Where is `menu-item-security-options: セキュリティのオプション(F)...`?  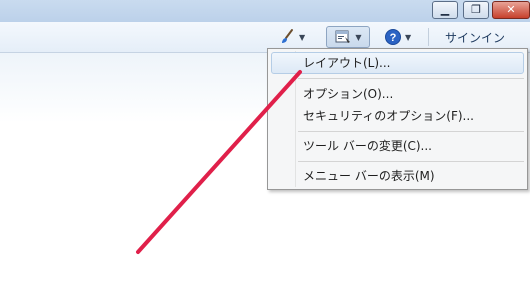
menu-item-security-options: セキュリティのオプション(F)... is located at coordinates (397, 116).